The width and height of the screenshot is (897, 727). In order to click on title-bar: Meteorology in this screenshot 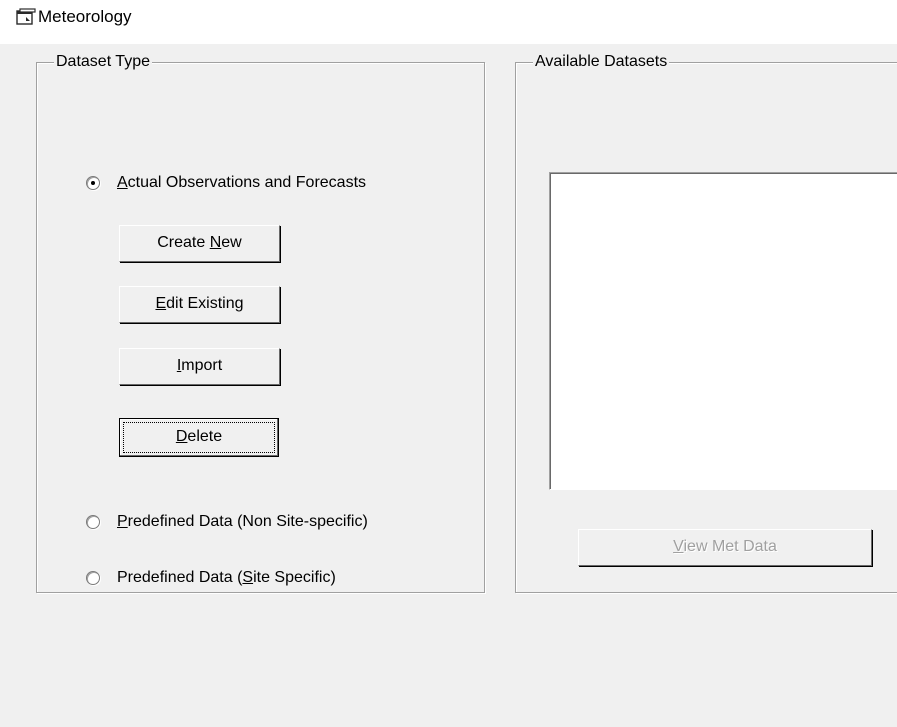, I will do `click(448, 22)`.